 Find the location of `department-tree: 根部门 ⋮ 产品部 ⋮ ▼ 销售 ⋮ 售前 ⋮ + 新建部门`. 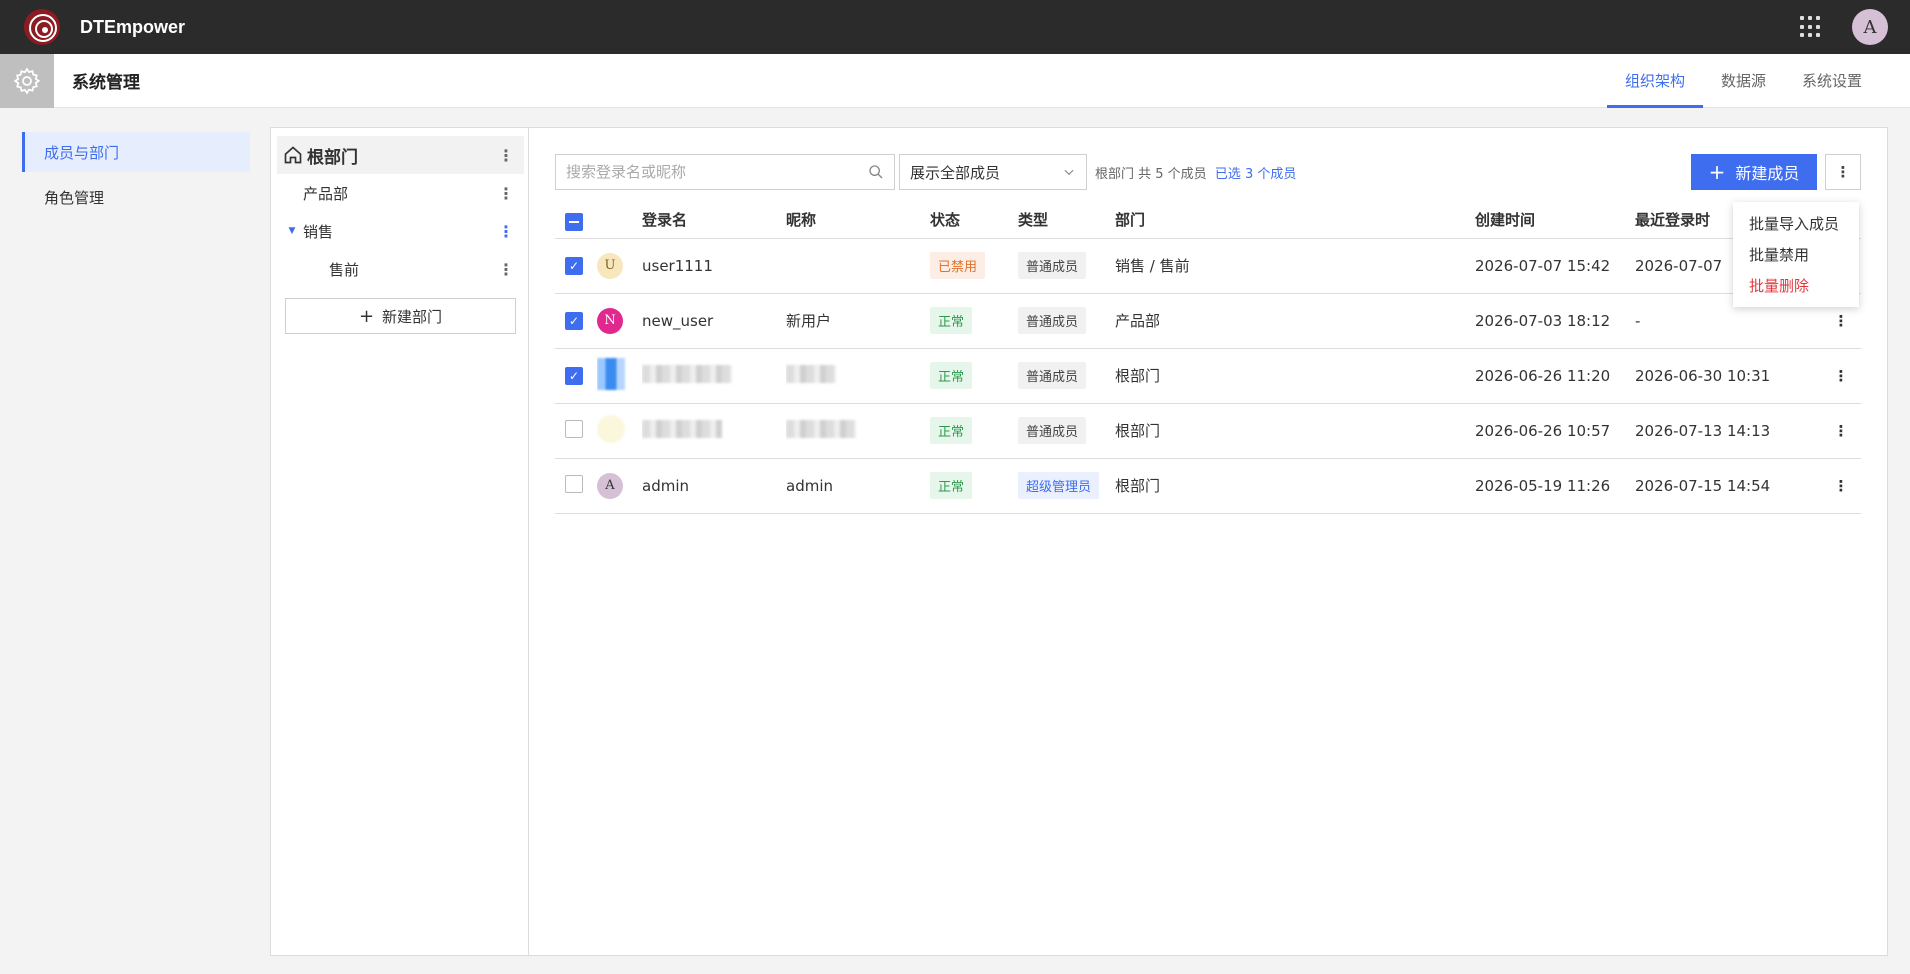

department-tree: 根部门 ⋮ 产品部 ⋮ ▼ 销售 ⋮ 售前 ⋮ + 新建部门 is located at coordinates (400, 541).